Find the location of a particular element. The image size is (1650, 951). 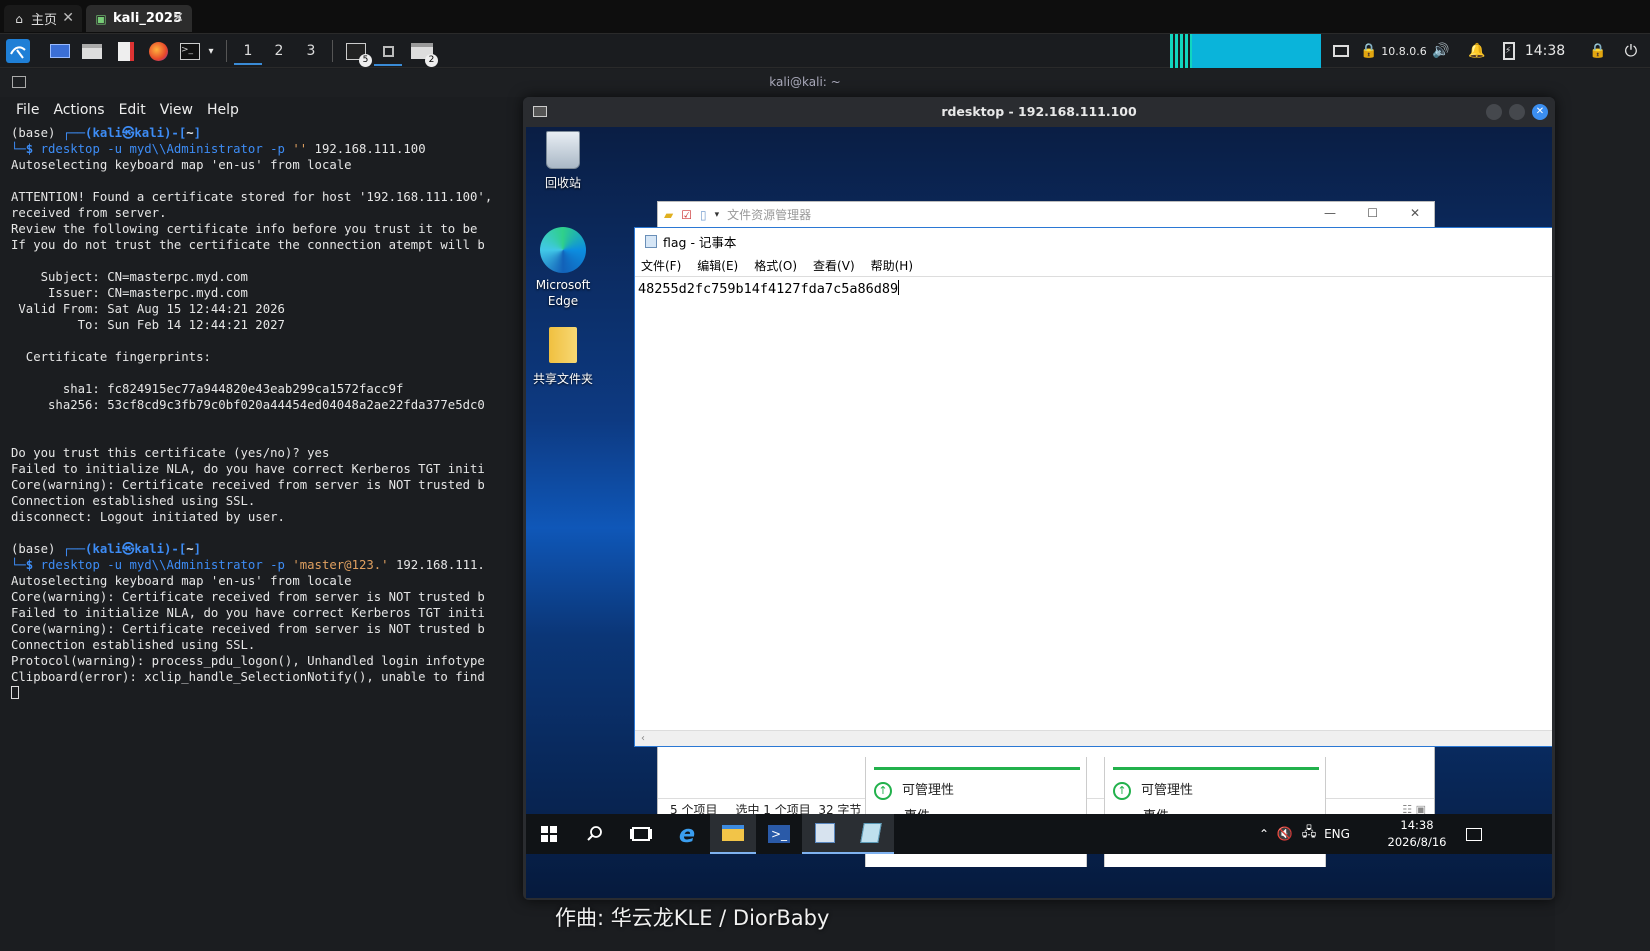

workspace-3: 3 is located at coordinates (311, 52).